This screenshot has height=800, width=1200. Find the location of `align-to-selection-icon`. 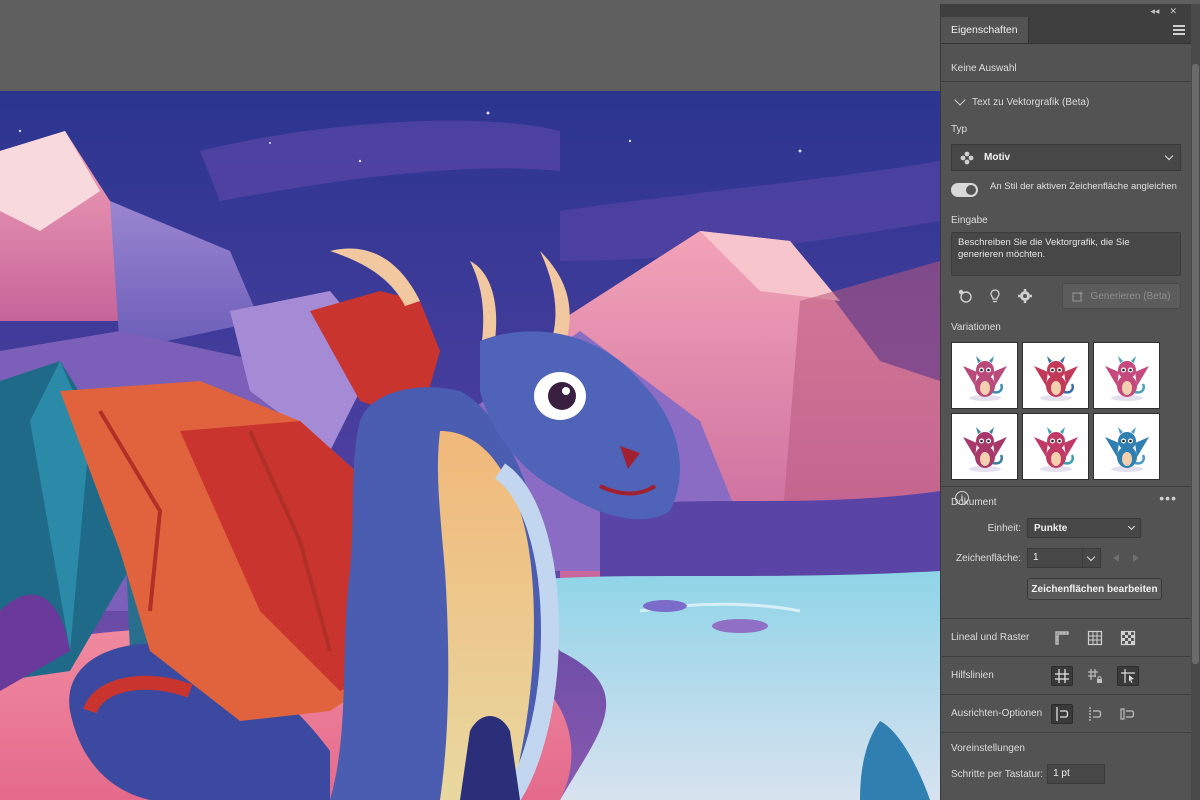

align-to-selection-icon is located at coordinates (1062, 713).